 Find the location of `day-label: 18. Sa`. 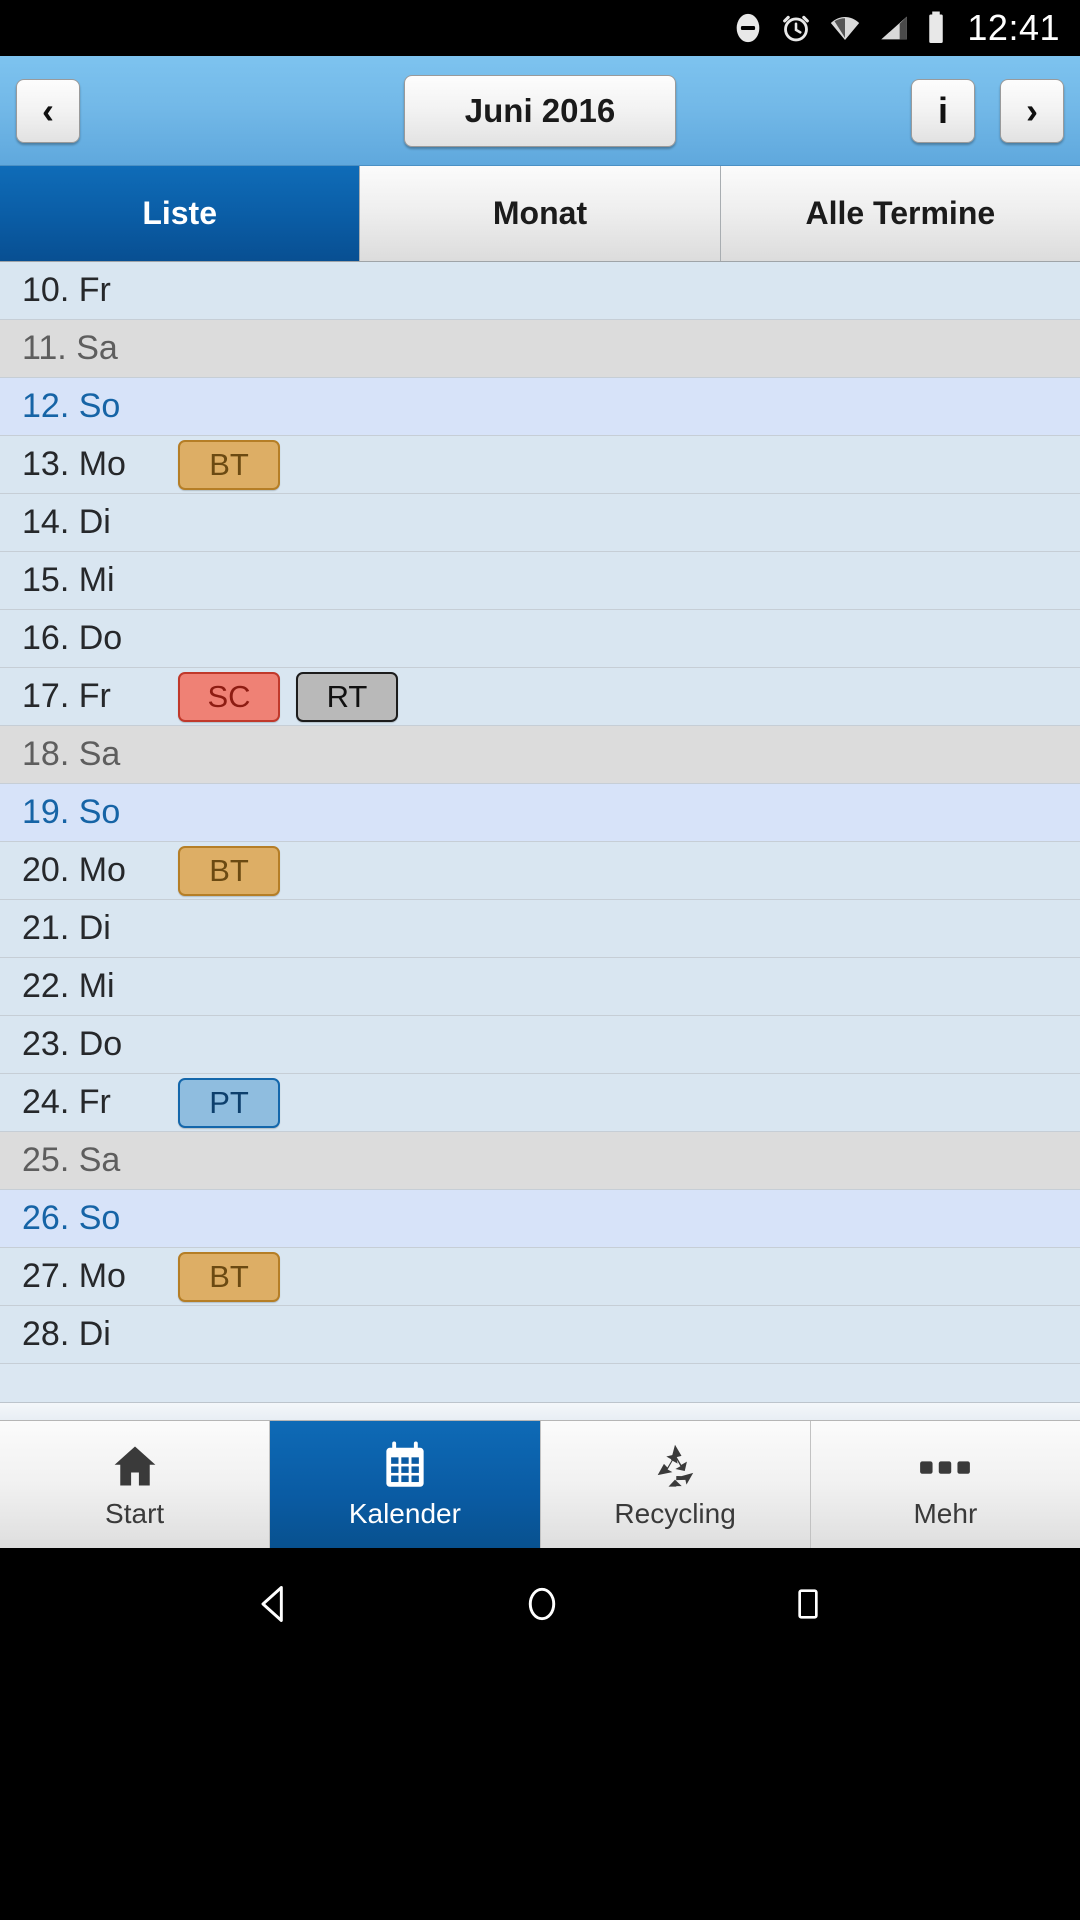

day-label: 18. Sa is located at coordinates (71, 754).